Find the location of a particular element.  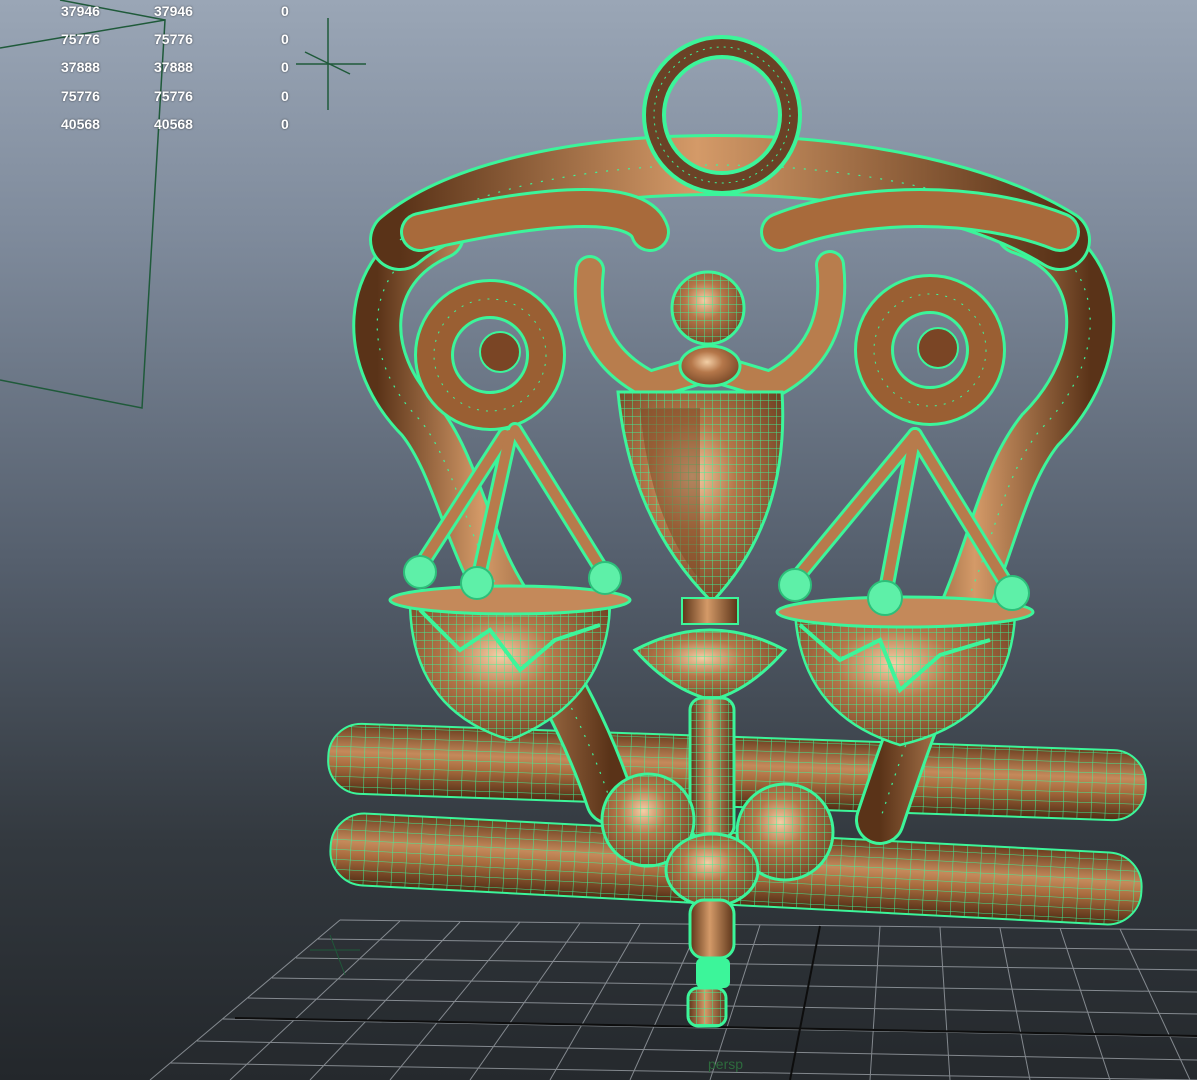

right-spiral-mesh is located at coordinates (930, 350).